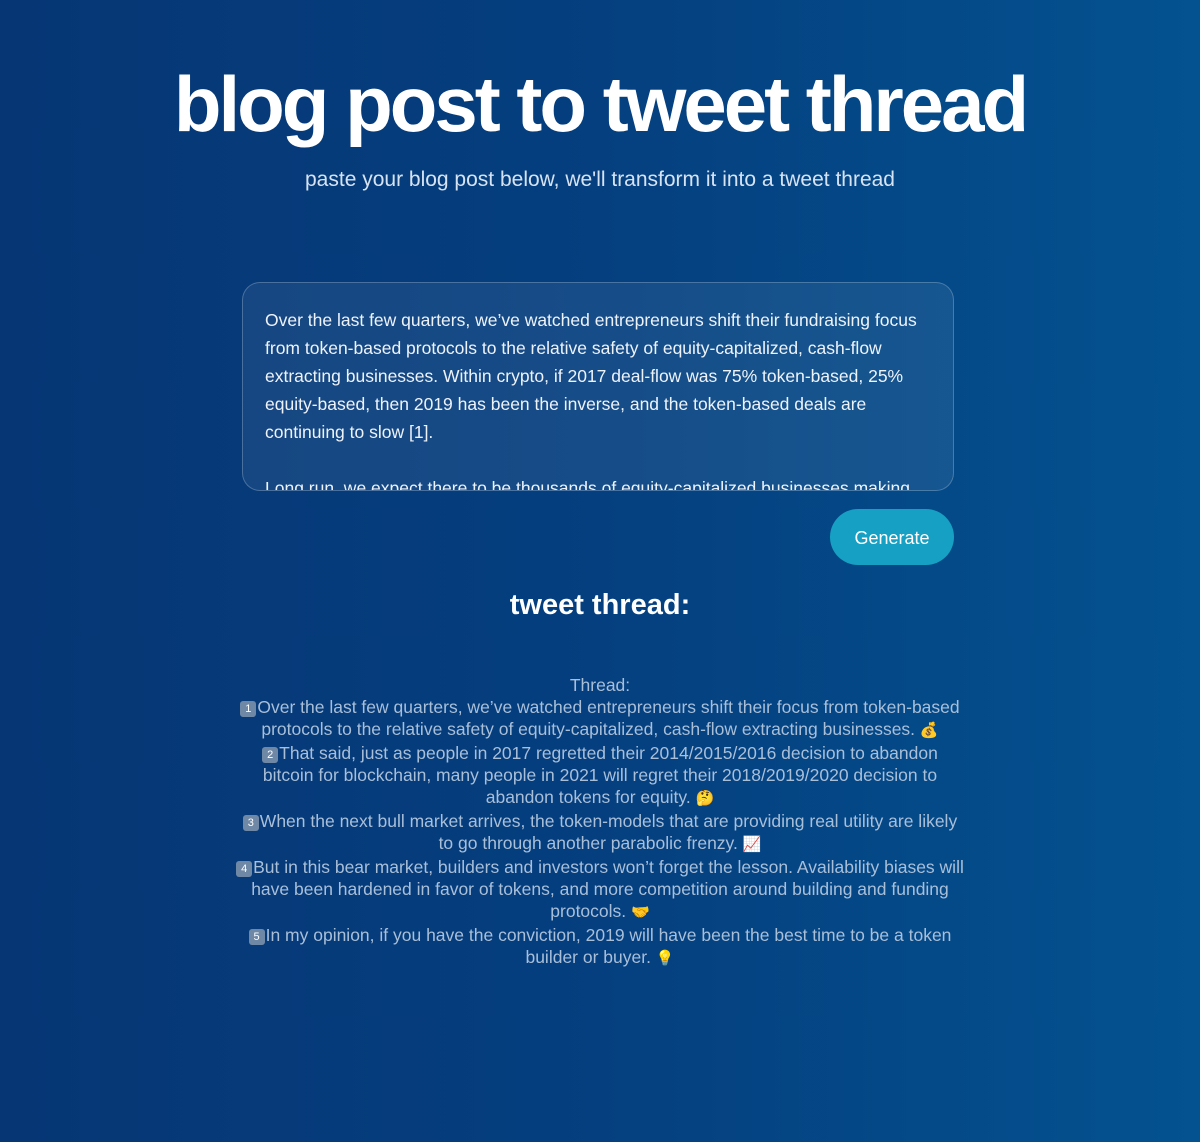 This screenshot has height=1142, width=1200. Describe the element at coordinates (244, 869) in the screenshot. I see `keycap-4-icon: 4` at that location.